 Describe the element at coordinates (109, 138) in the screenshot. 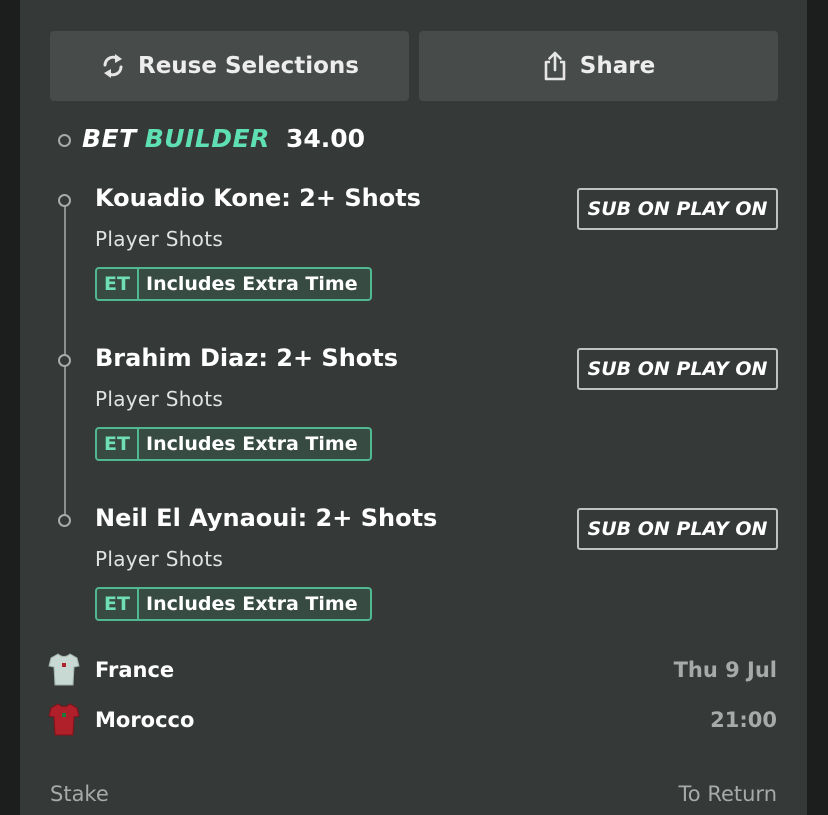

I see `bet-builder-bet-label: BET` at that location.